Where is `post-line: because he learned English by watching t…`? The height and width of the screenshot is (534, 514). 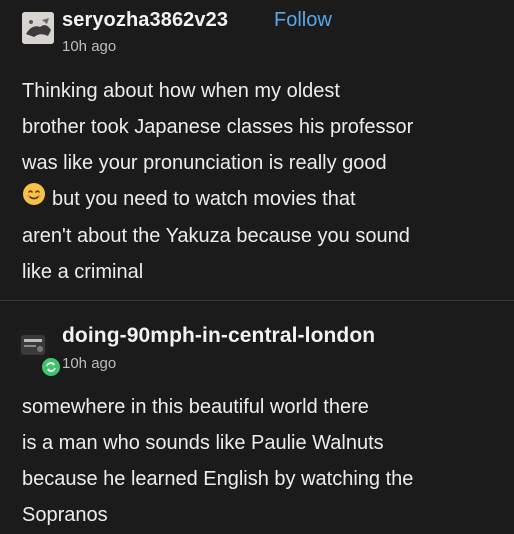
post-line: because he learned English by watching t… is located at coordinates (218, 479).